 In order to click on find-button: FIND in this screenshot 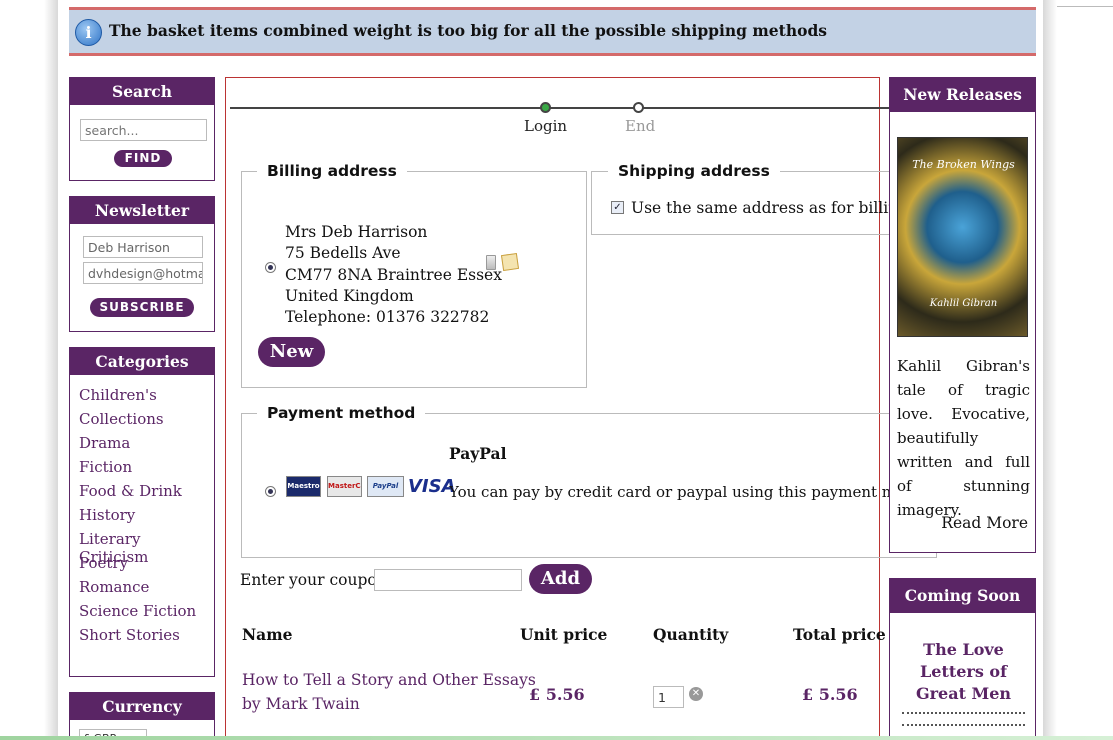, I will do `click(143, 158)`.